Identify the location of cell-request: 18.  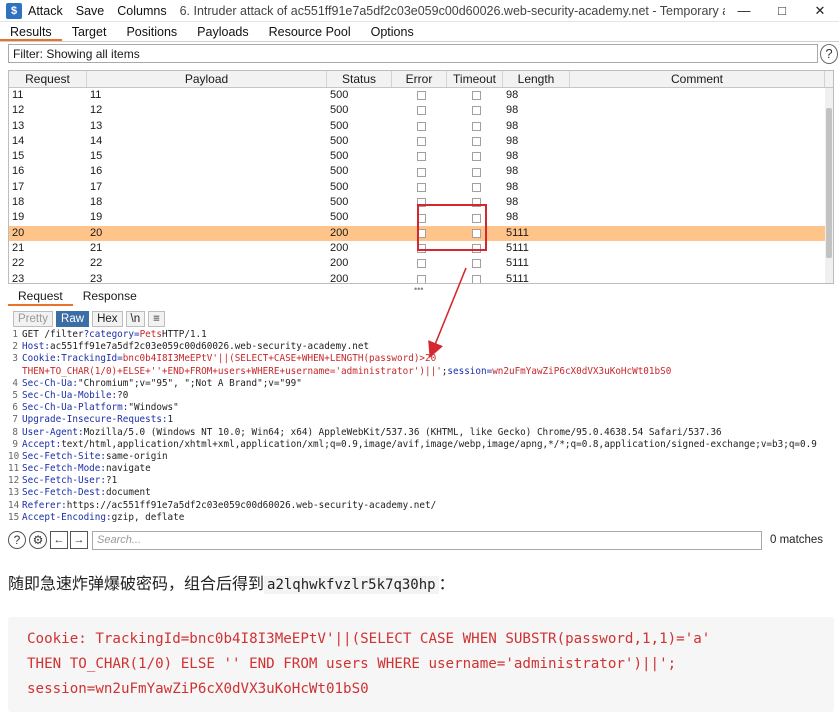
(18, 202).